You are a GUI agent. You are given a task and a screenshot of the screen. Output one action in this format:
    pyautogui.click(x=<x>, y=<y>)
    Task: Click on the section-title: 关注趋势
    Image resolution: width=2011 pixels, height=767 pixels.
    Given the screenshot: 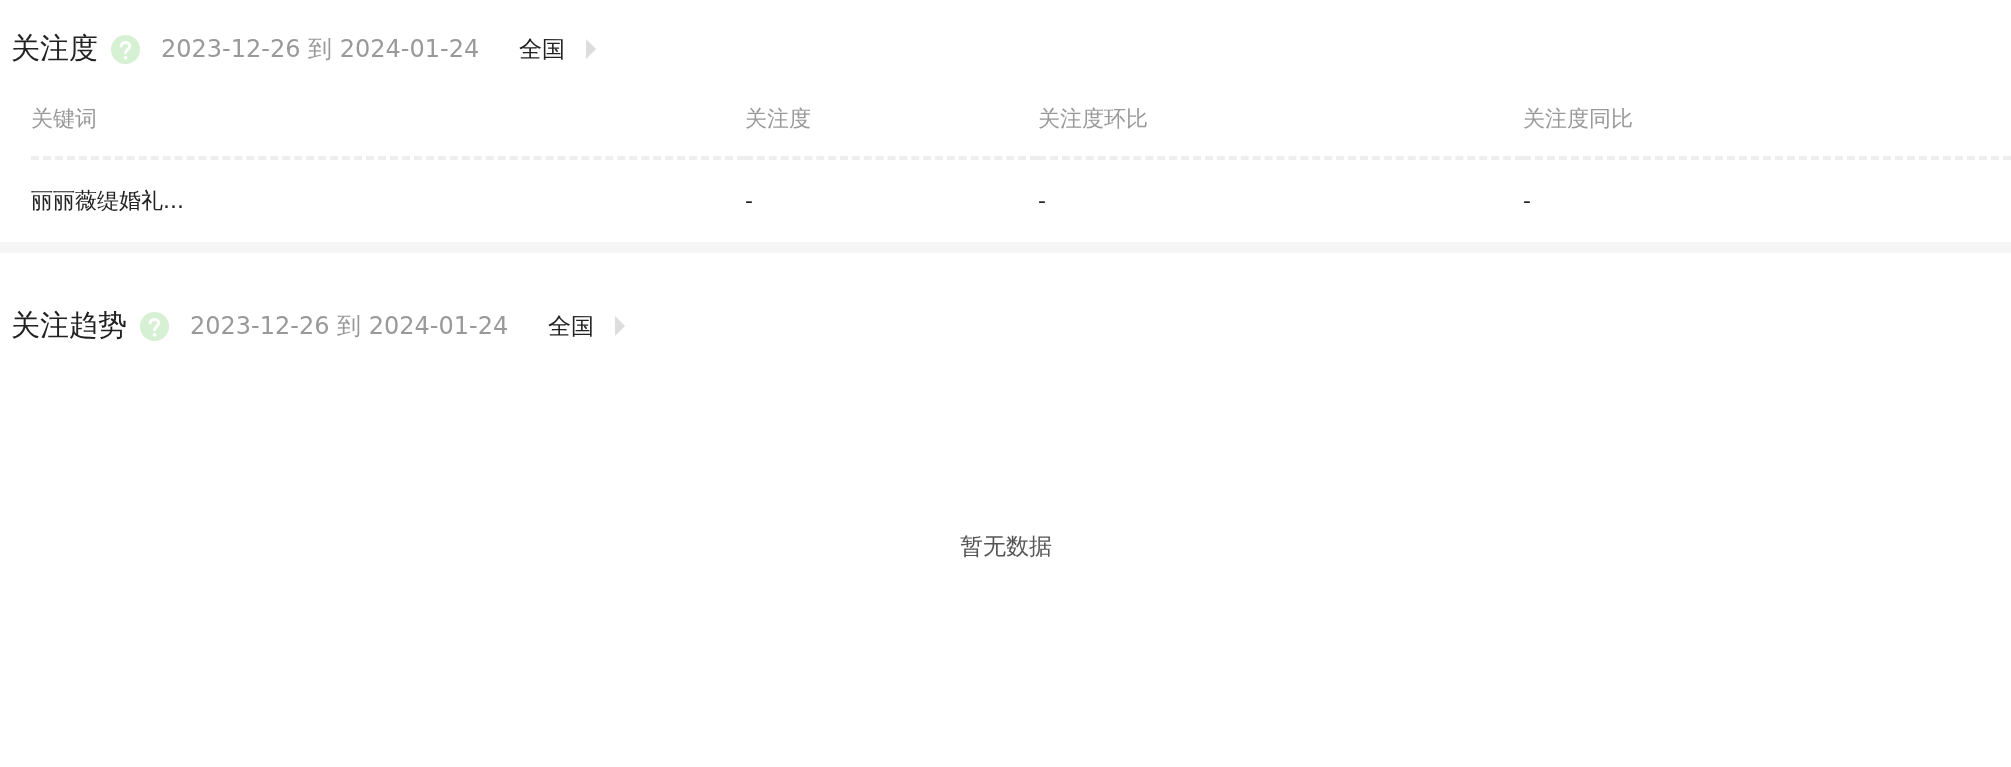 What is the action you would take?
    pyautogui.click(x=69, y=326)
    